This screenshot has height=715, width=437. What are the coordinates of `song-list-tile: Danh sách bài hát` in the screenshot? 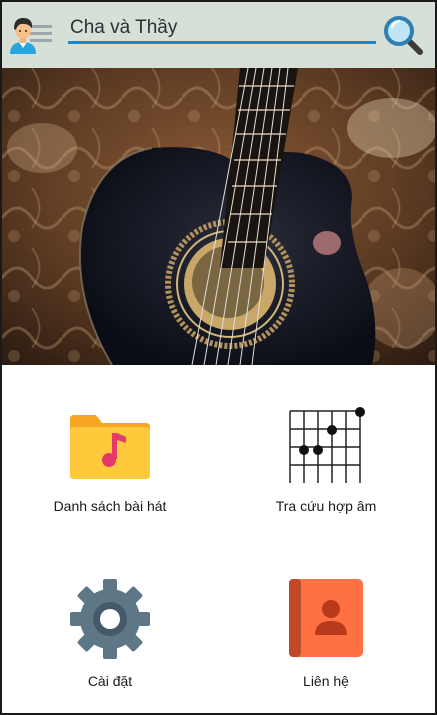 It's located at (110, 452).